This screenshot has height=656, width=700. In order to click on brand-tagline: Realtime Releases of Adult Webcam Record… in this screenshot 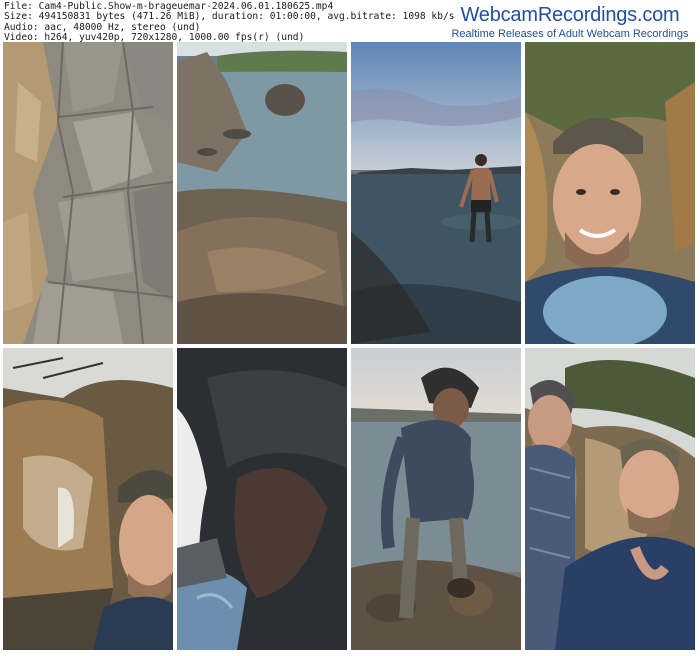, I will do `click(570, 34)`.